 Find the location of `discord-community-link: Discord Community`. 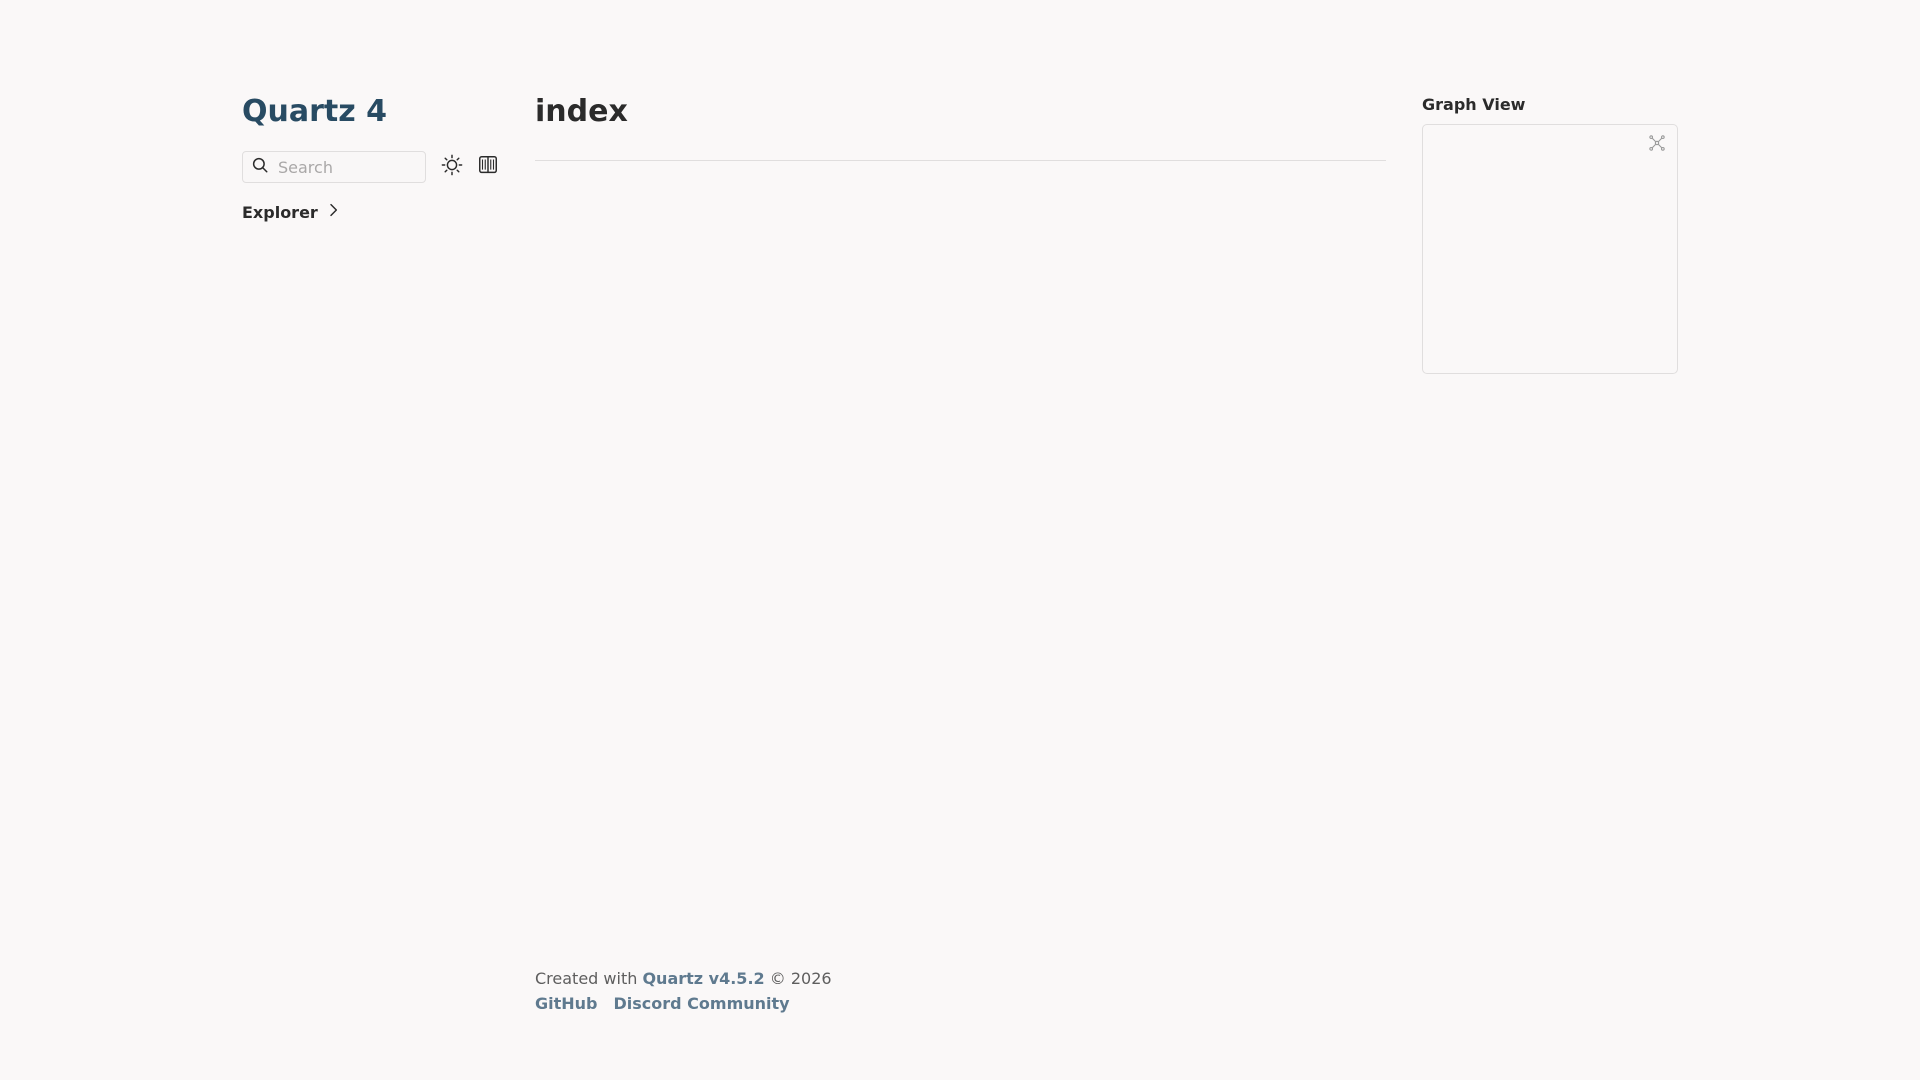

discord-community-link: Discord Community is located at coordinates (702, 1003).